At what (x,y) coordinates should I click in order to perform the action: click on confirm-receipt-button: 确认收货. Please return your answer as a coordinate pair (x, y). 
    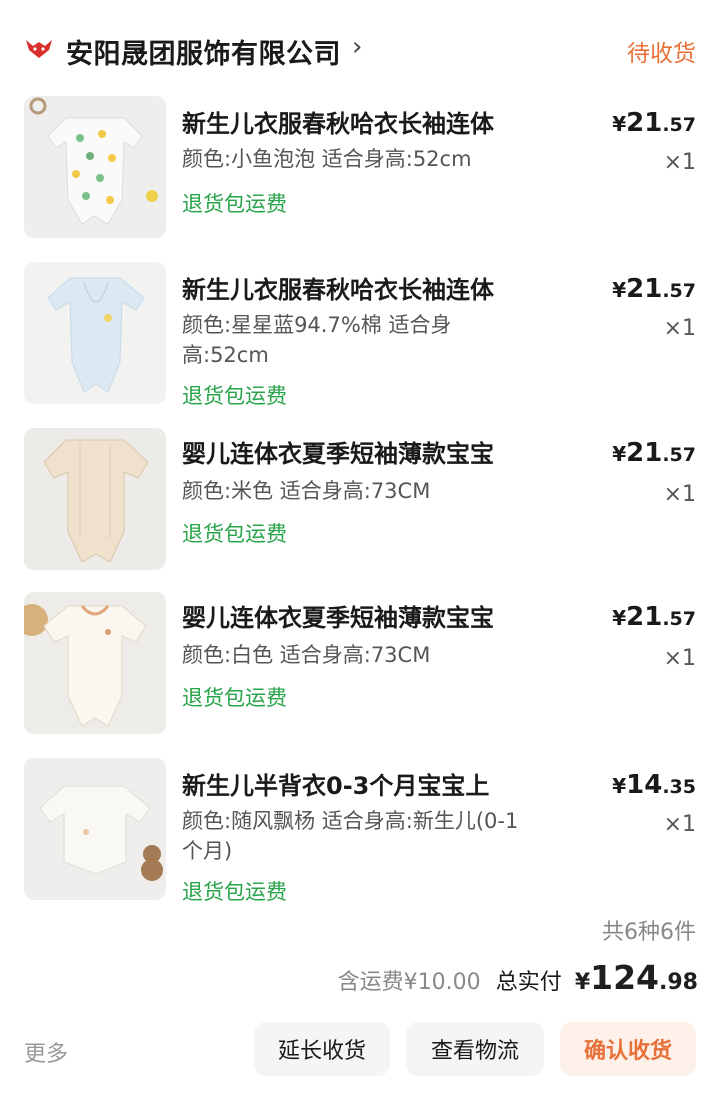
    Looking at the image, I should click on (628, 1049).